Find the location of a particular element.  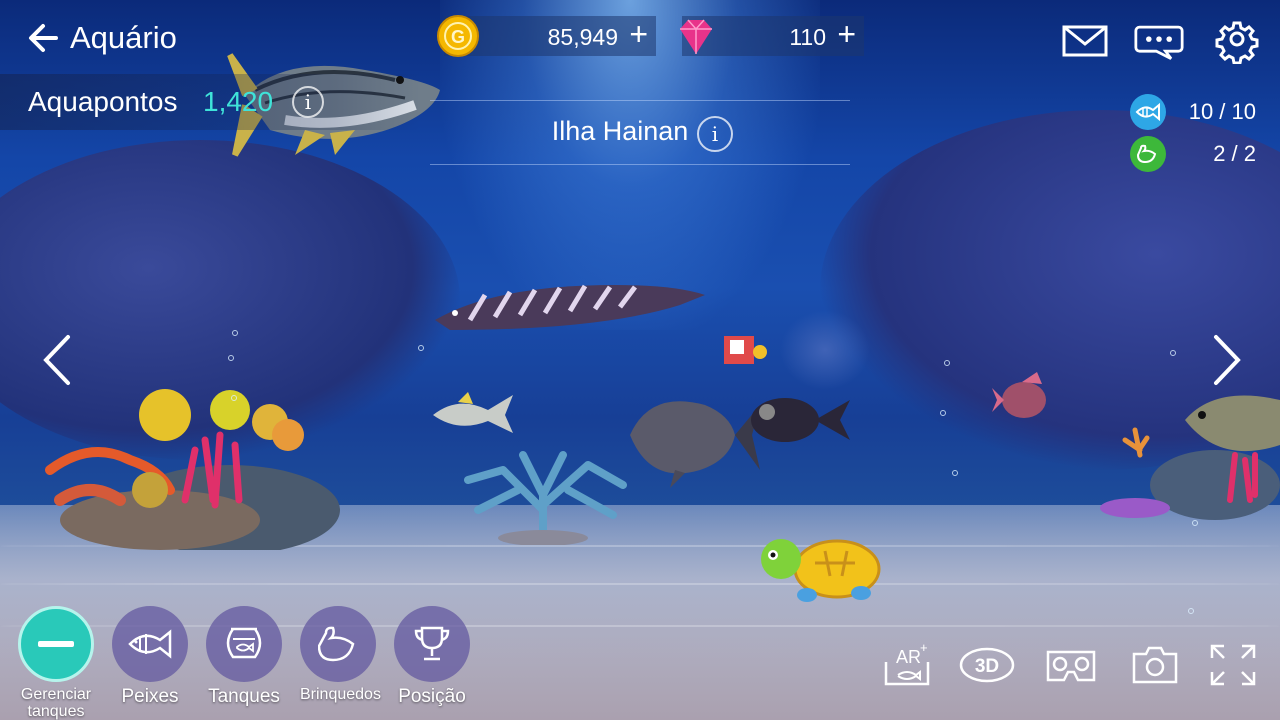

pink-cichlid-fish is located at coordinates (1019, 395).